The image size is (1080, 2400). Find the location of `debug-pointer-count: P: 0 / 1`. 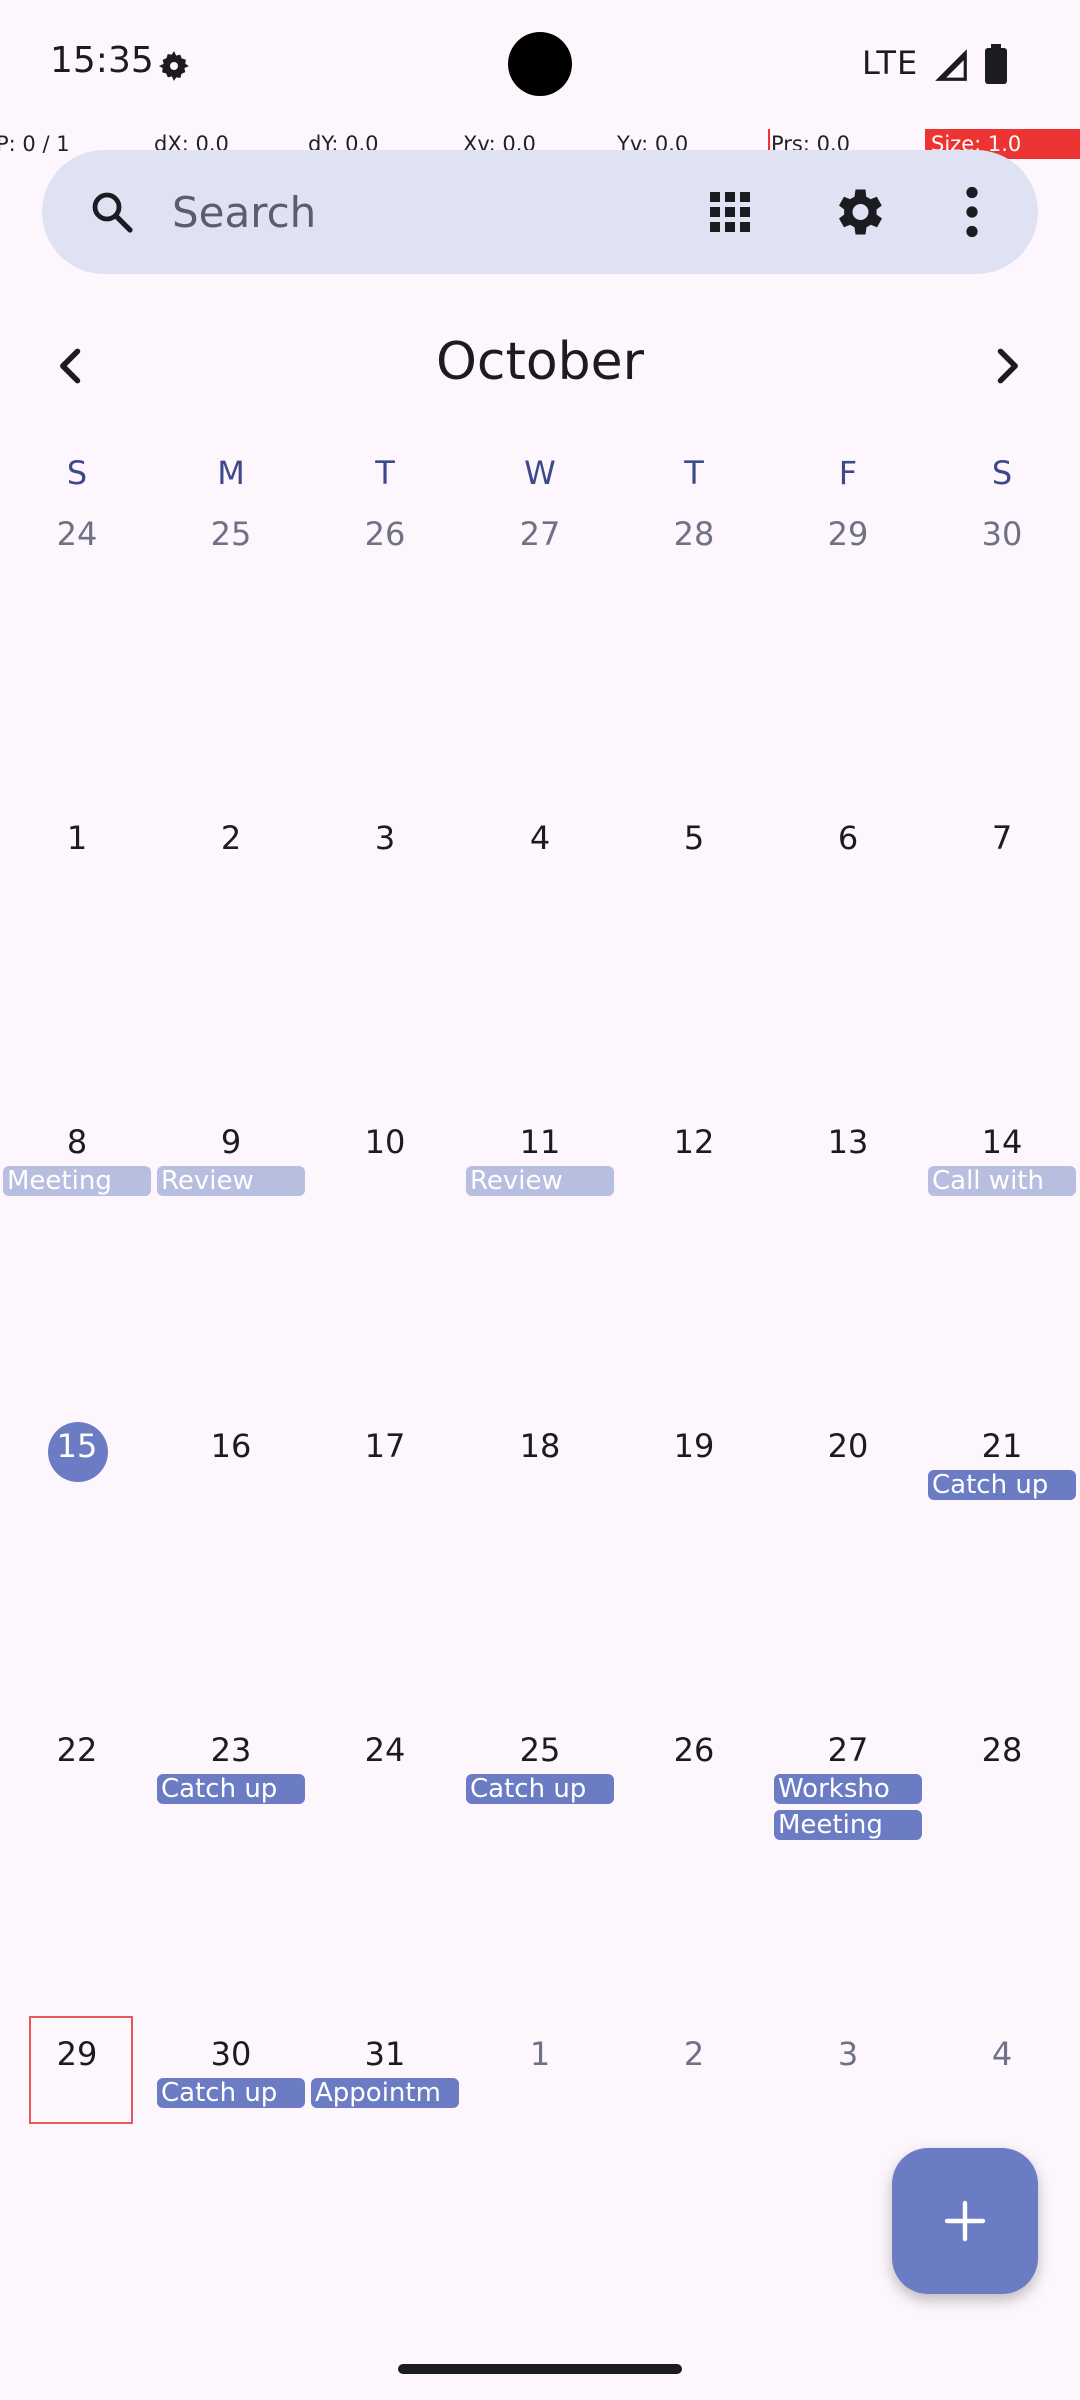

debug-pointer-count: P: 0 / 1 is located at coordinates (35, 144).